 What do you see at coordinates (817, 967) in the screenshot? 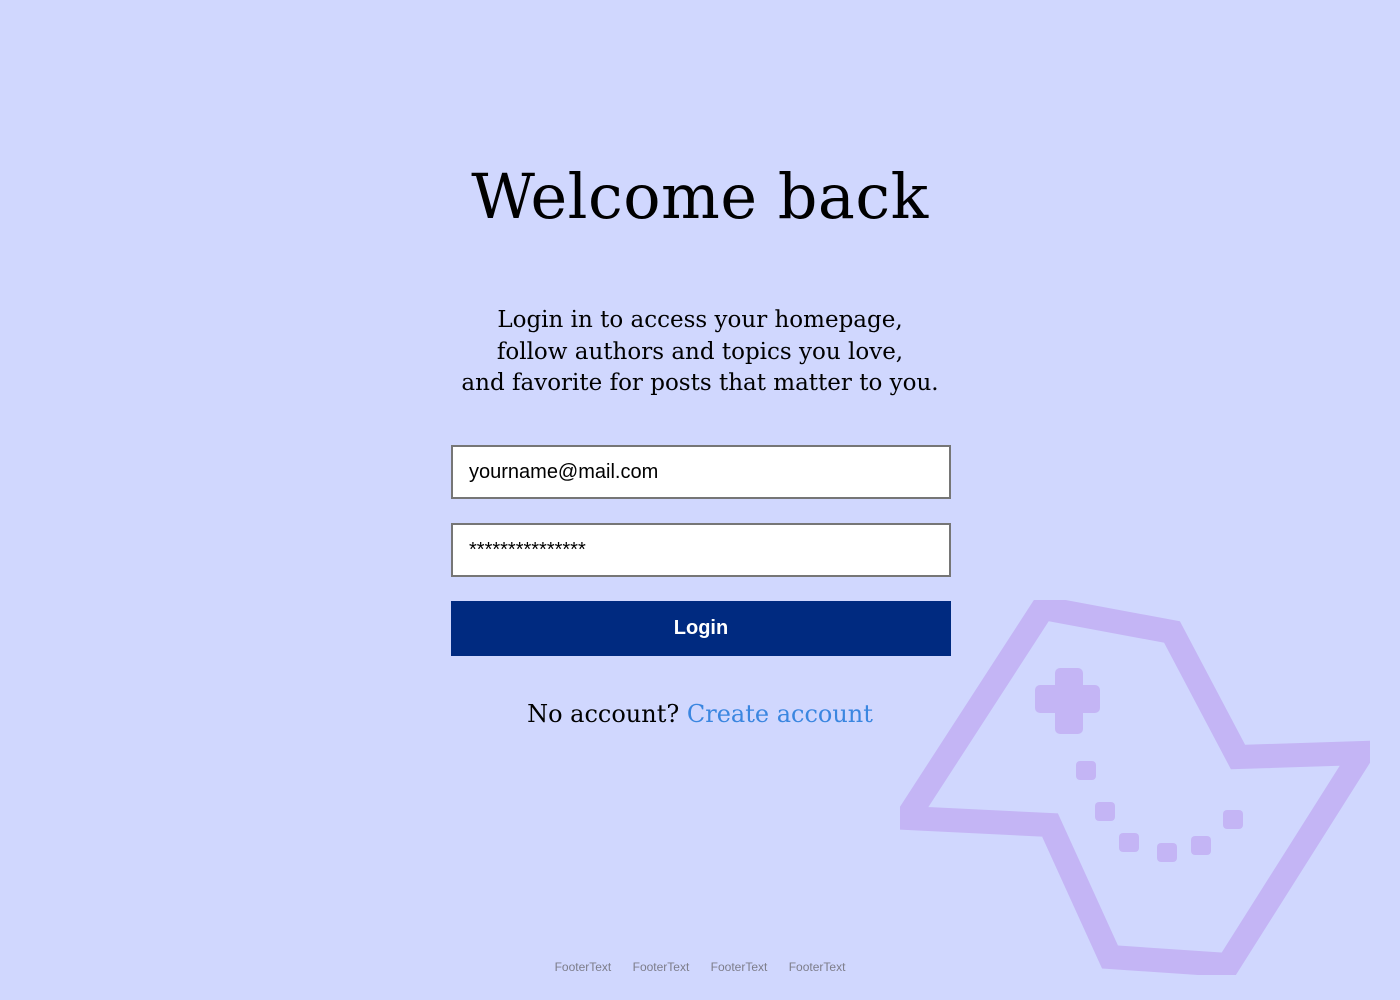
I see `footer-link-4: FooterText` at bounding box center [817, 967].